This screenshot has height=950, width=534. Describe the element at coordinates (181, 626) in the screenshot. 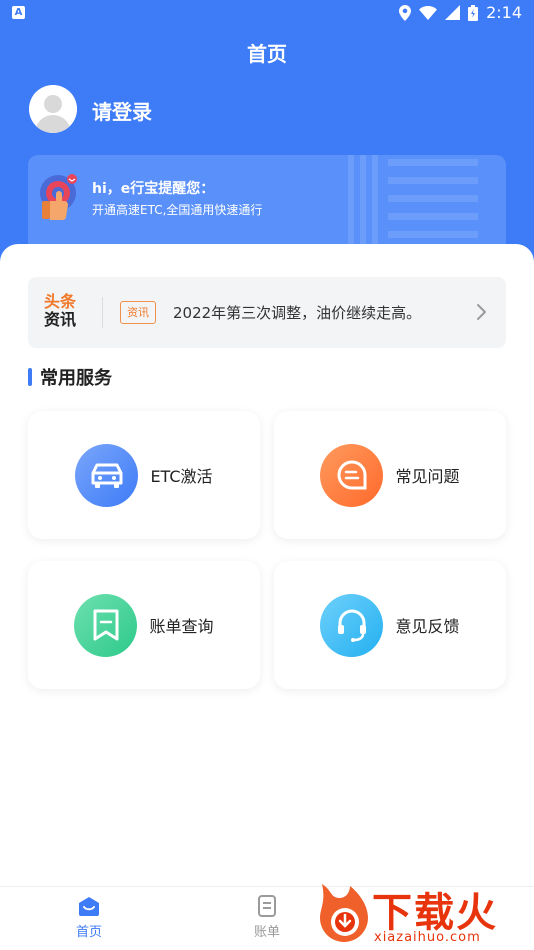

I see `bill-query-label: 账单查询` at that location.